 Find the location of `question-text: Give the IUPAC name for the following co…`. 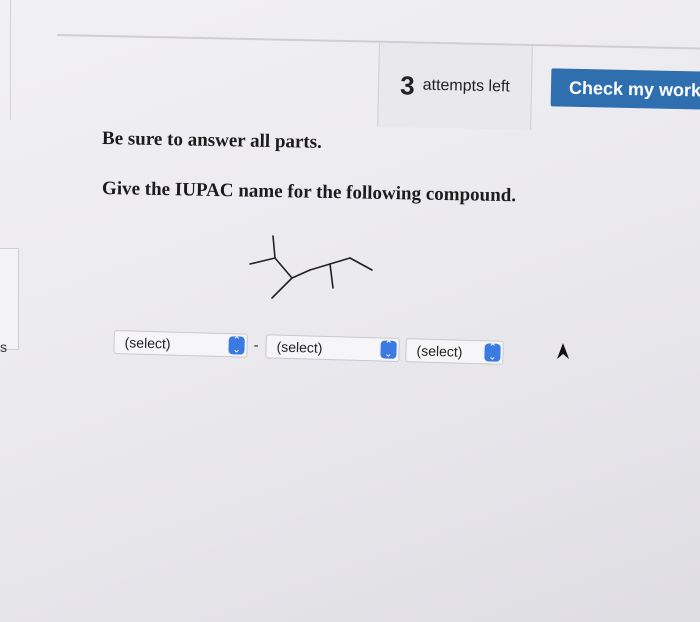

question-text: Give the IUPAC name for the following co… is located at coordinates (309, 192).